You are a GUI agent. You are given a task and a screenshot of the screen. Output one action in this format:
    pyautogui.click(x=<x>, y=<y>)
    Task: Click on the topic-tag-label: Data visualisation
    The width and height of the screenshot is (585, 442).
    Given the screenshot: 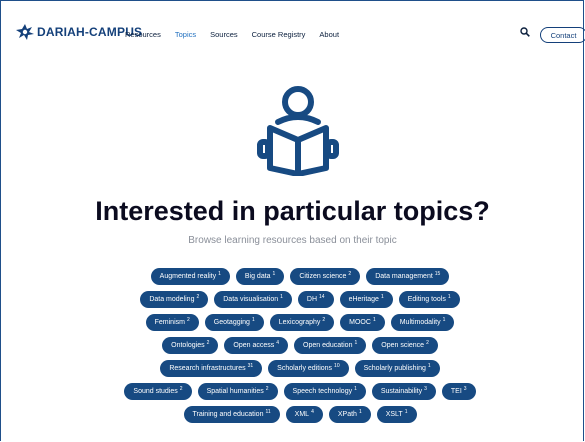 What is the action you would take?
    pyautogui.click(x=251, y=299)
    